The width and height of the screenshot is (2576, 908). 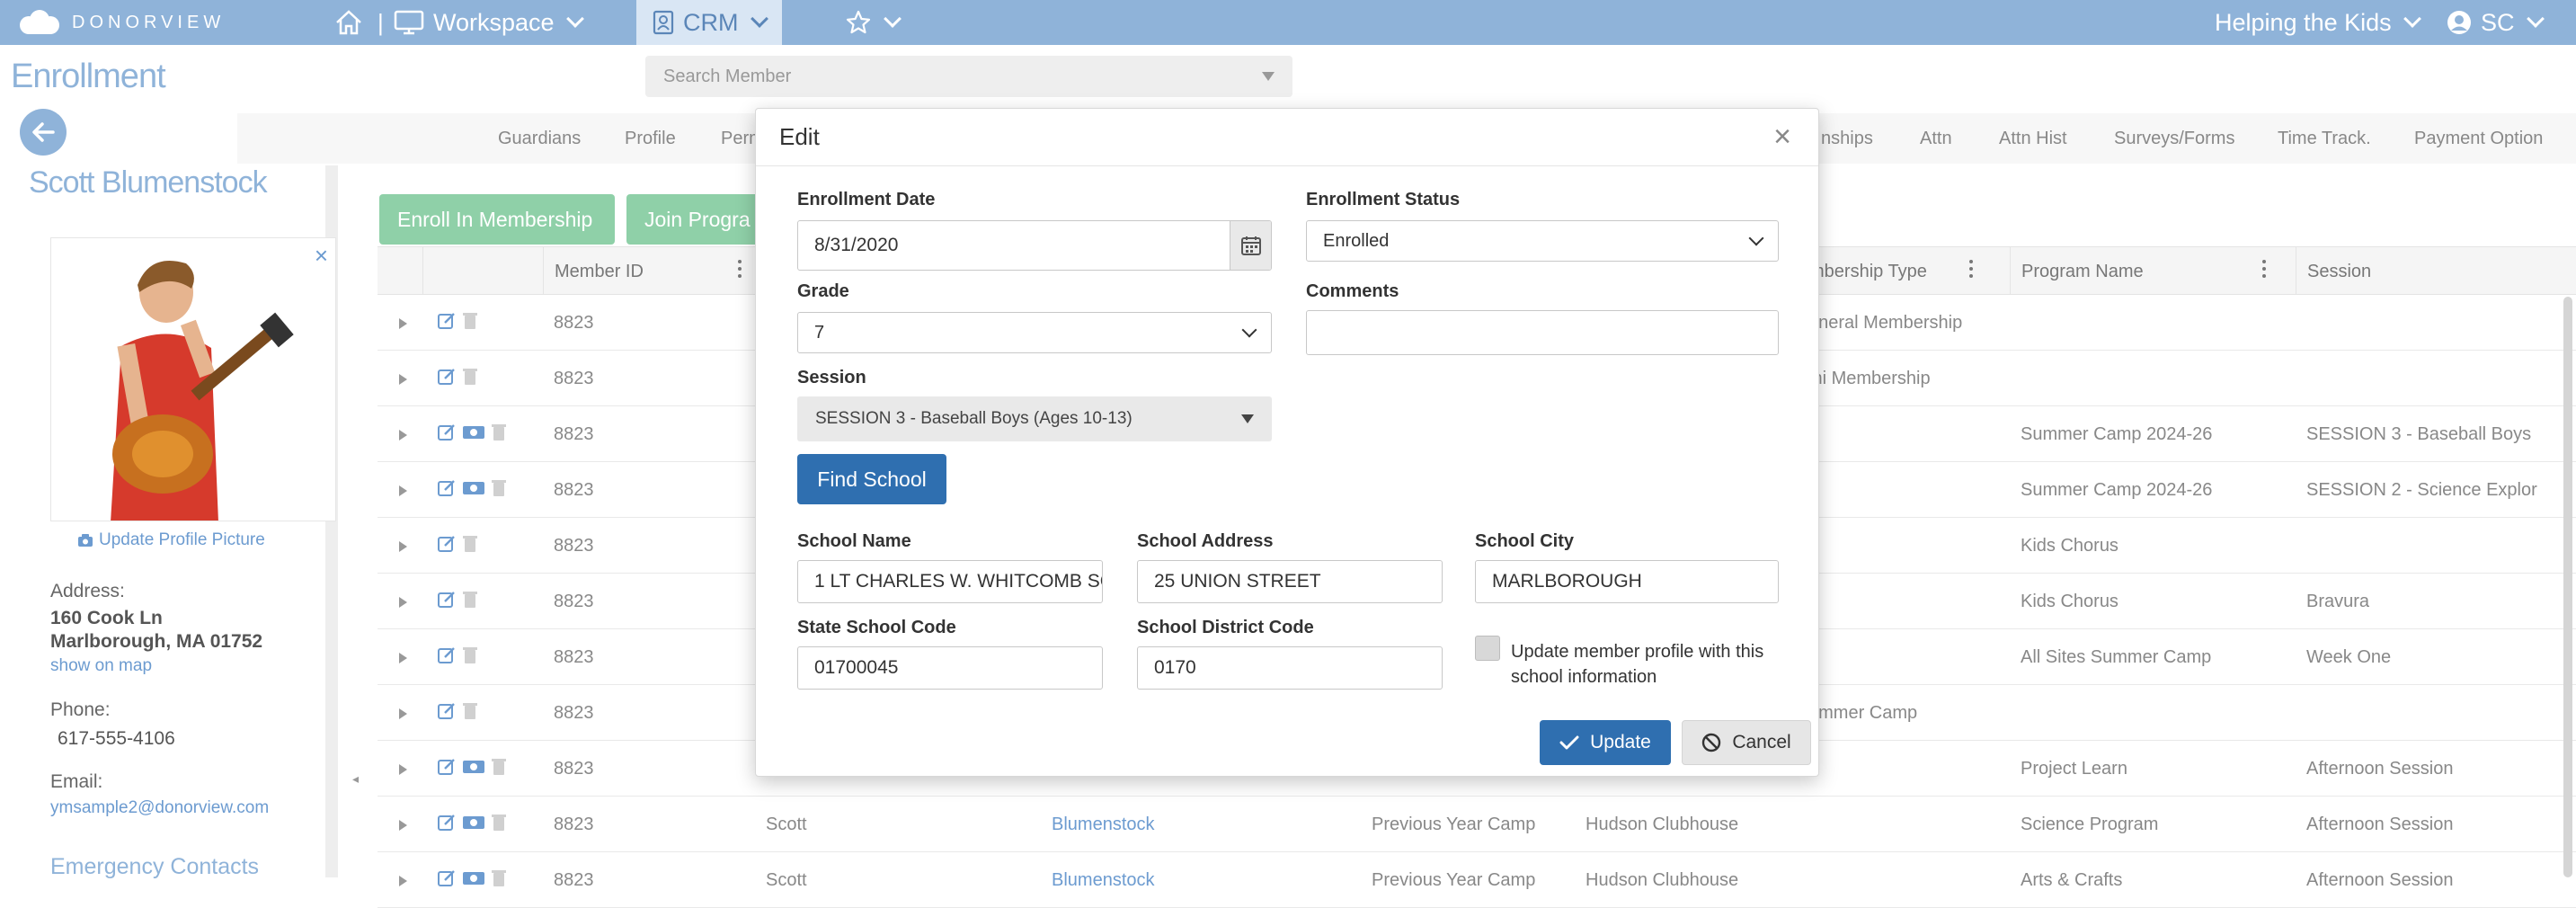 I want to click on close-icon: ×, so click(x=1782, y=138).